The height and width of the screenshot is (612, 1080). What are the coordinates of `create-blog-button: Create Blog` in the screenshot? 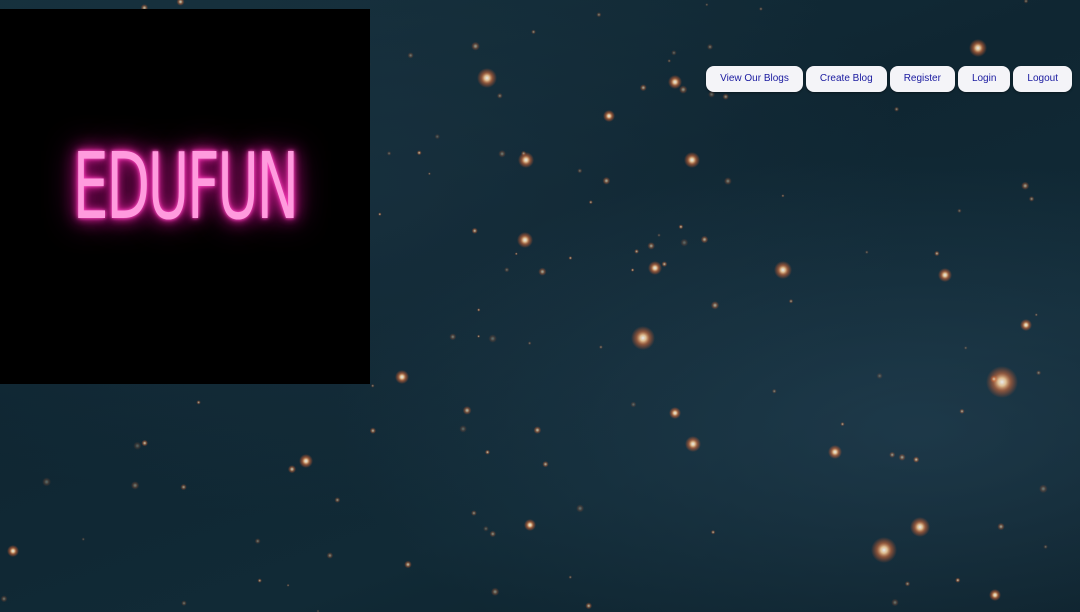 It's located at (846, 79).